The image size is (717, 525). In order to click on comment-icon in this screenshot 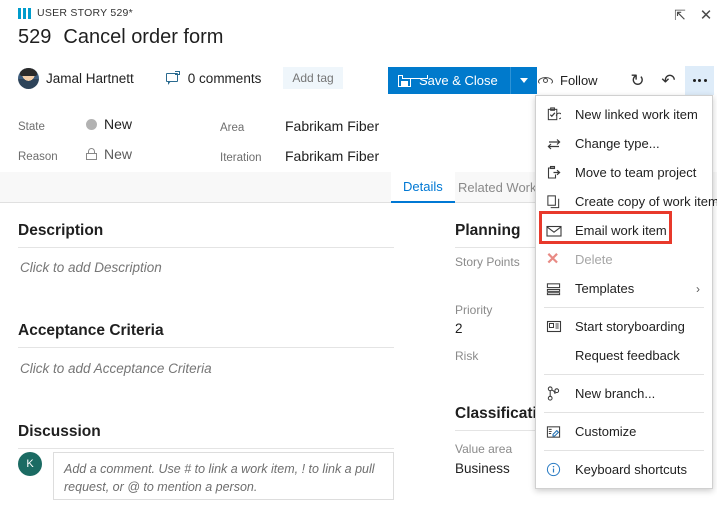, I will do `click(173, 77)`.